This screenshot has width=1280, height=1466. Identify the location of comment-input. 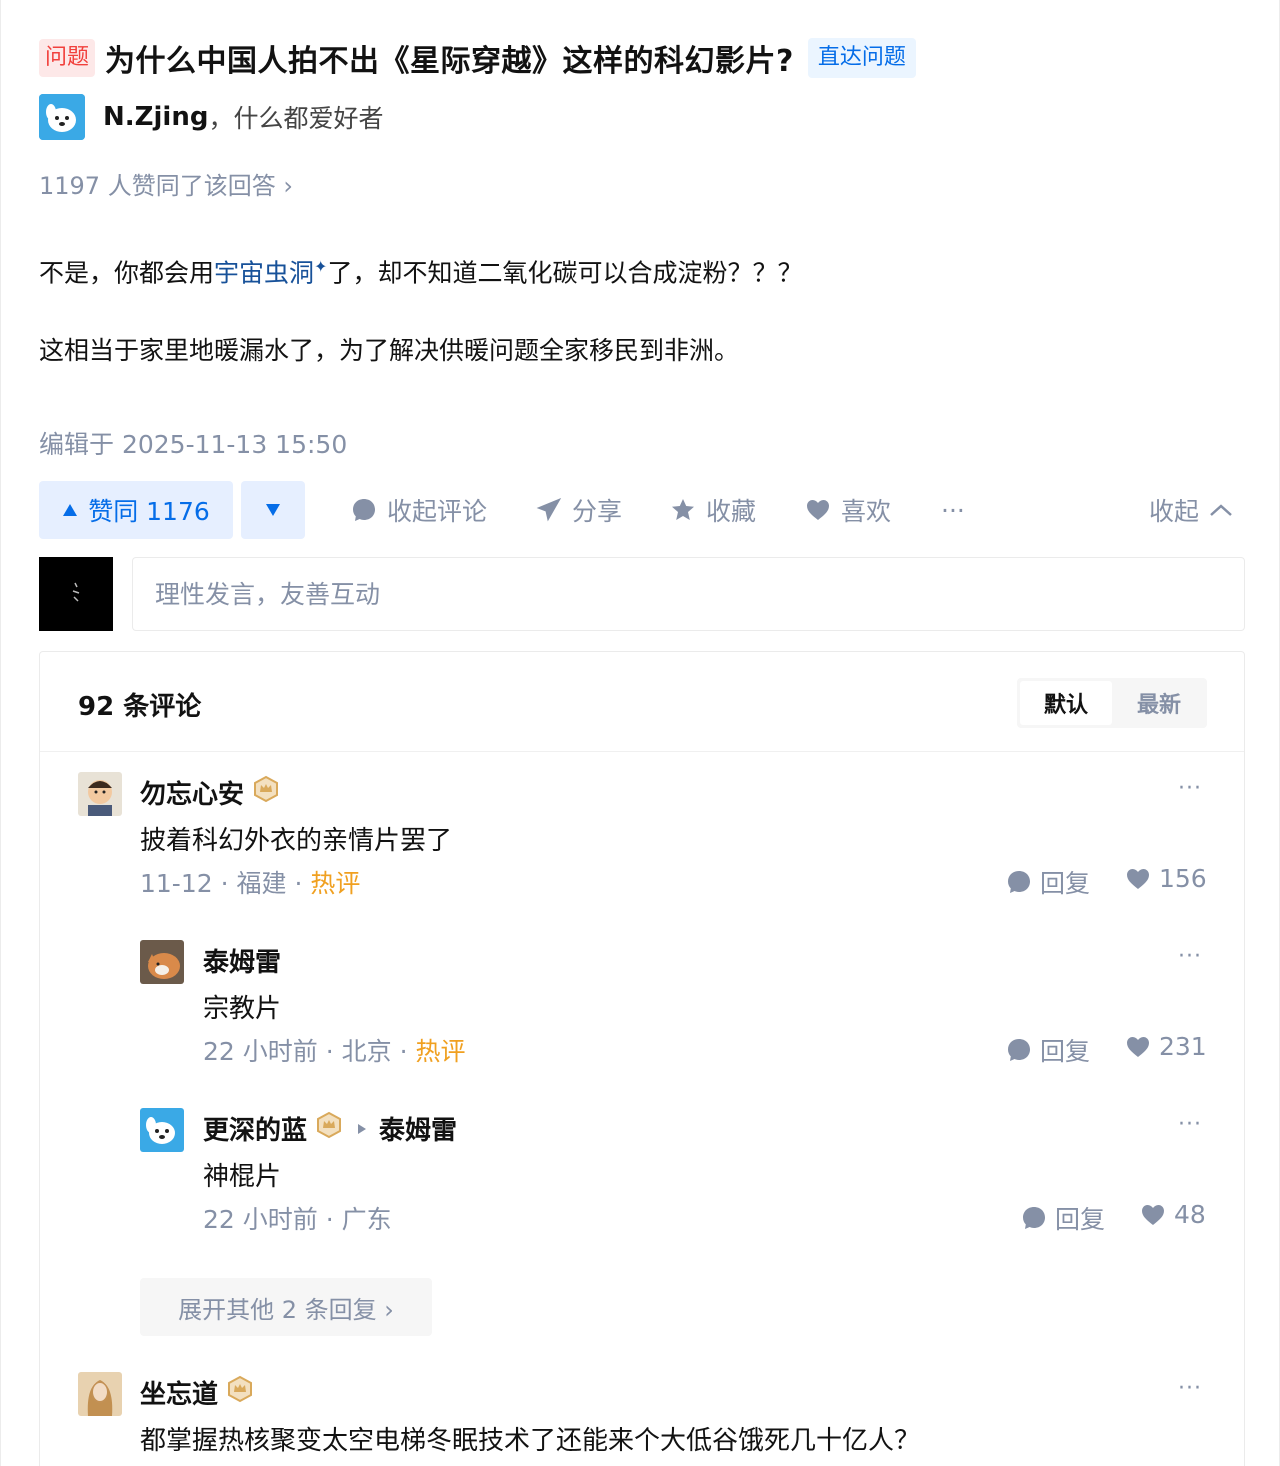
(688, 594).